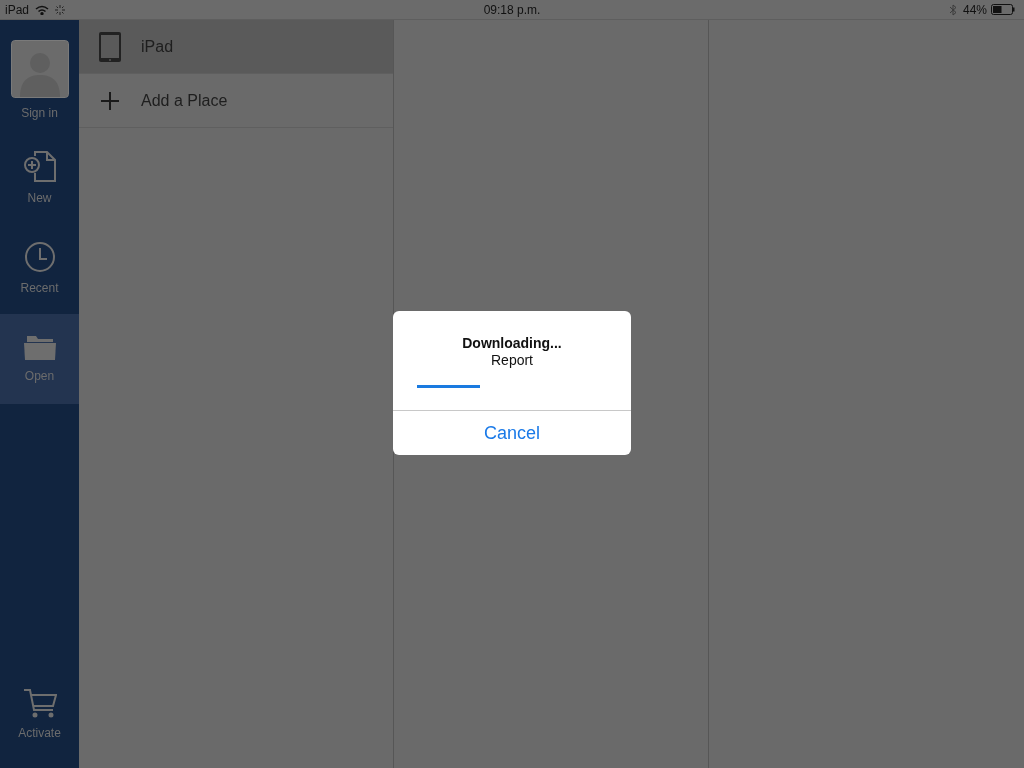  Describe the element at coordinates (39, 167) in the screenshot. I see `new-document-icon` at that location.